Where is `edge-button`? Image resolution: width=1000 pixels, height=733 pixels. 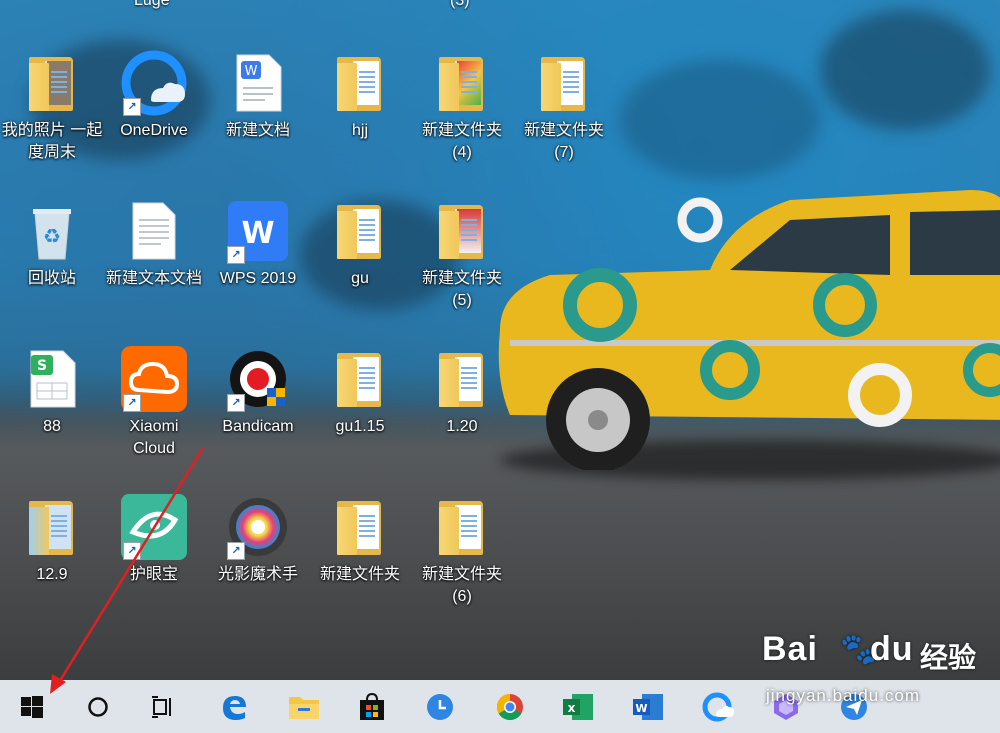
edge-button is located at coordinates (234, 706).